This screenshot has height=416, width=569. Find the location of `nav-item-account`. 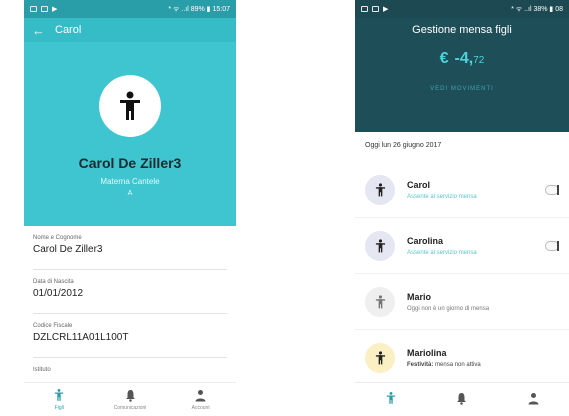

nav-item-account is located at coordinates (533, 399).